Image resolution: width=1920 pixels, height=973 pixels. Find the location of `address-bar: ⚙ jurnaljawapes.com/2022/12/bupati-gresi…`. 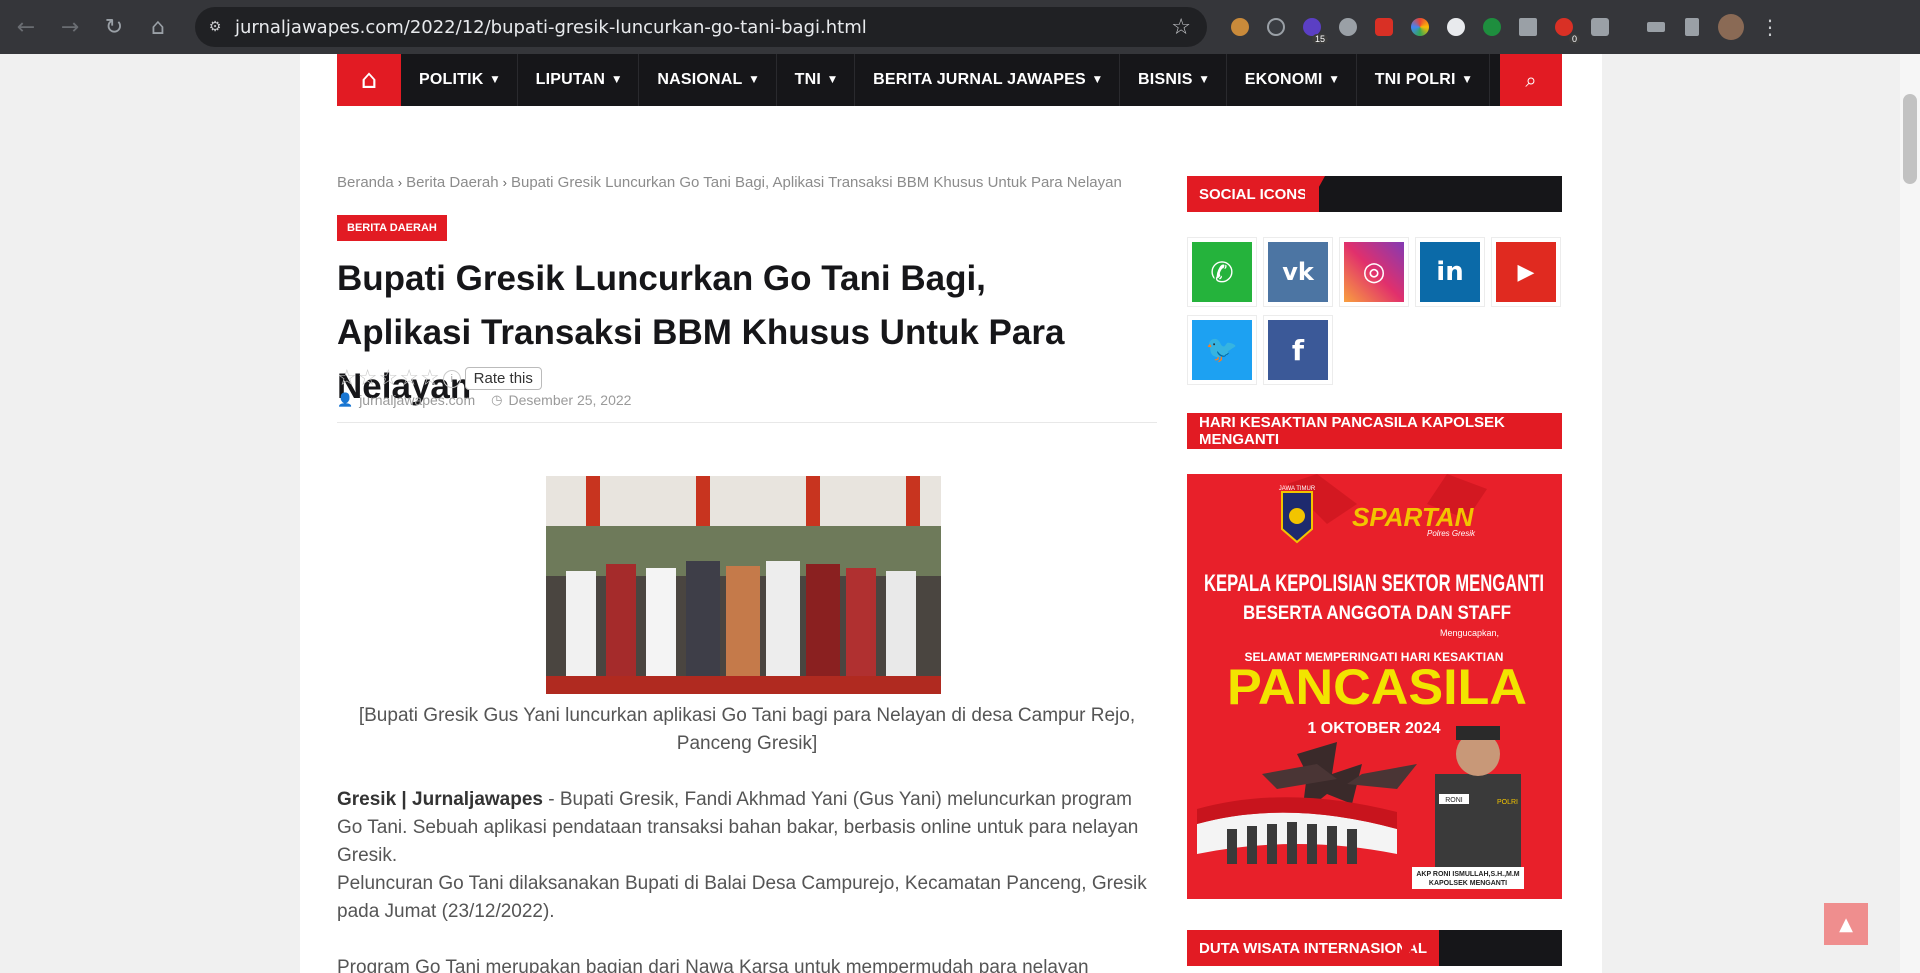

address-bar: ⚙ jurnaljawapes.com/2022/12/bupati-gresi… is located at coordinates (701, 27).